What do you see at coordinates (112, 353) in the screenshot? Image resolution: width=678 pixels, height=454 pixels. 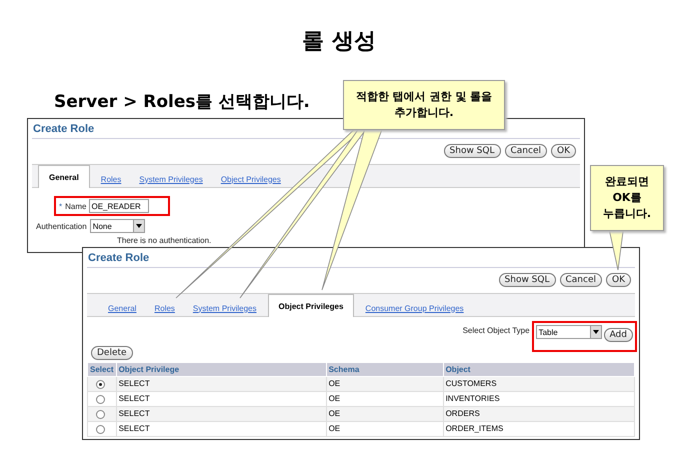 I see `delete-button: Delete` at bounding box center [112, 353].